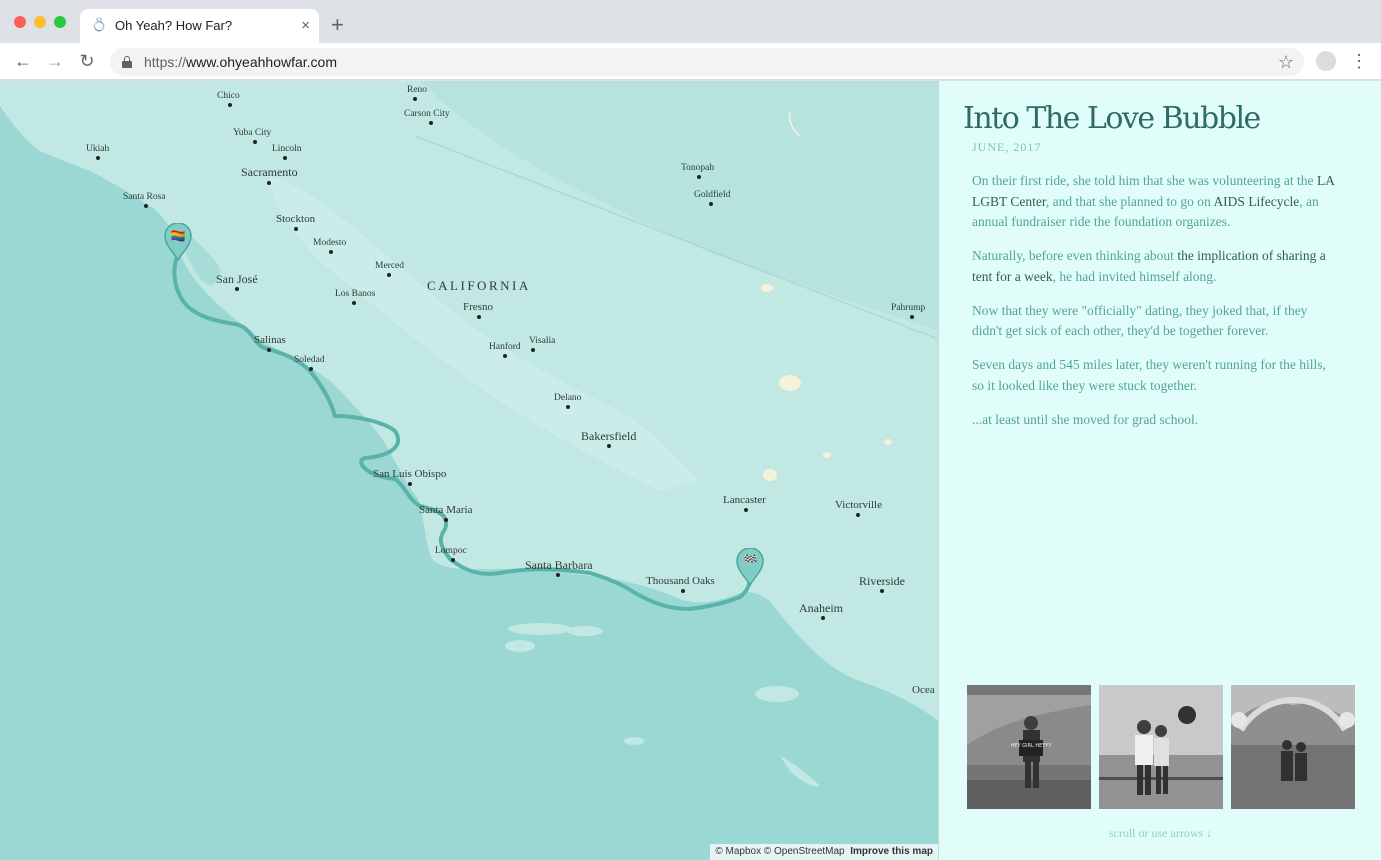 The image size is (1381, 860). I want to click on photo-greetings-mural: HEY GIRL HEYYY, so click(1029, 747).